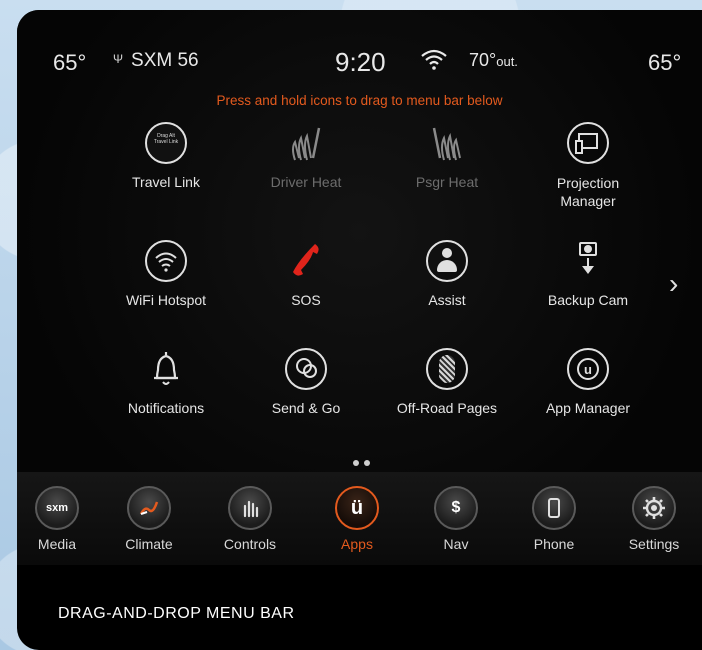  Describe the element at coordinates (166, 369) in the screenshot. I see `bell-icon` at that location.